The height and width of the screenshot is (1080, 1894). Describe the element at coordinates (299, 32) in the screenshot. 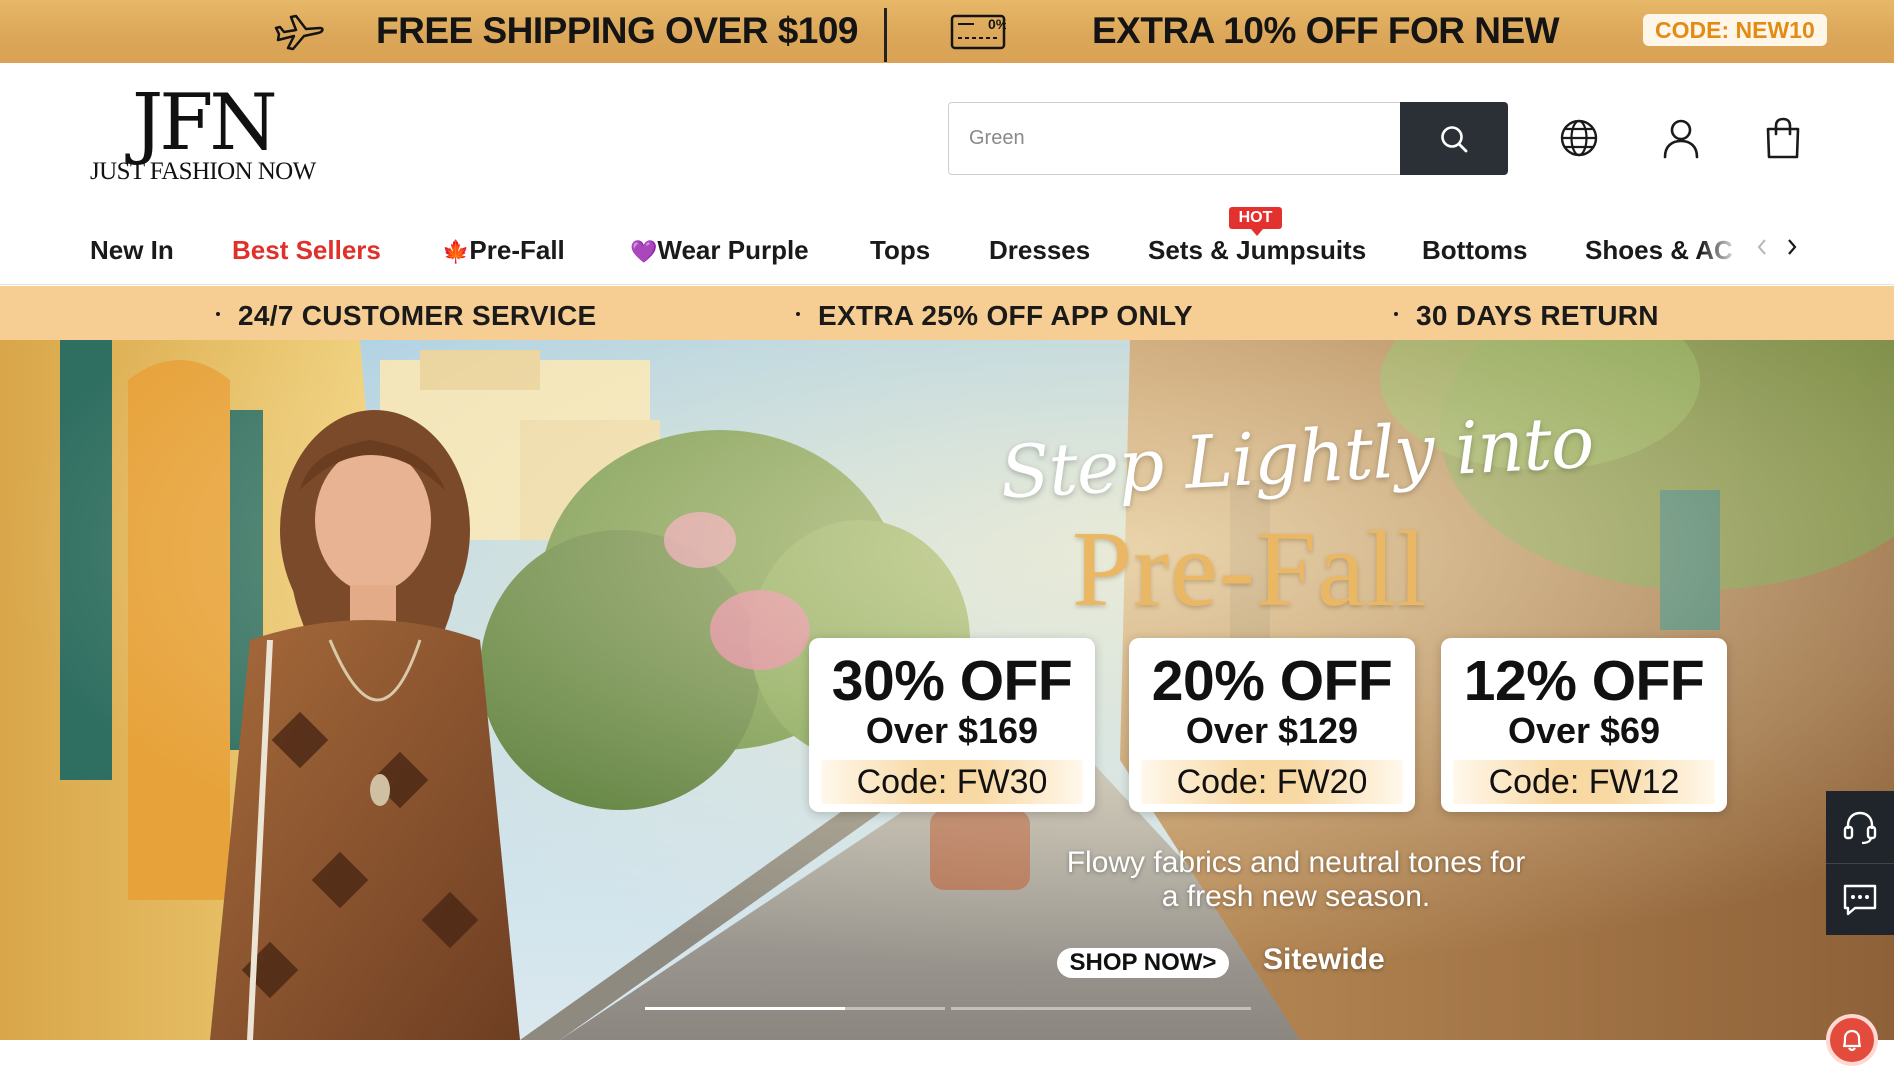

I see `airplane-icon` at that location.